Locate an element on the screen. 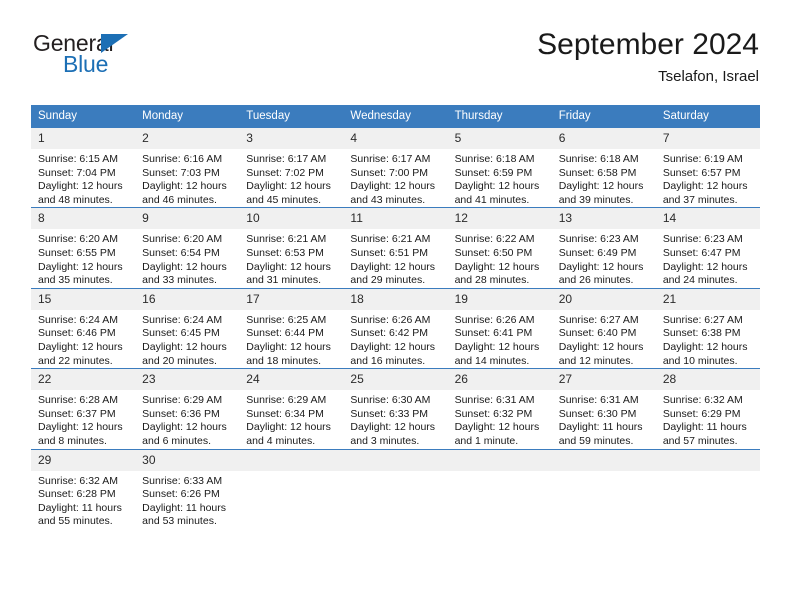 This screenshot has width=792, height=612. sunset-text: Sunset: 6:42 PM is located at coordinates (389, 333).